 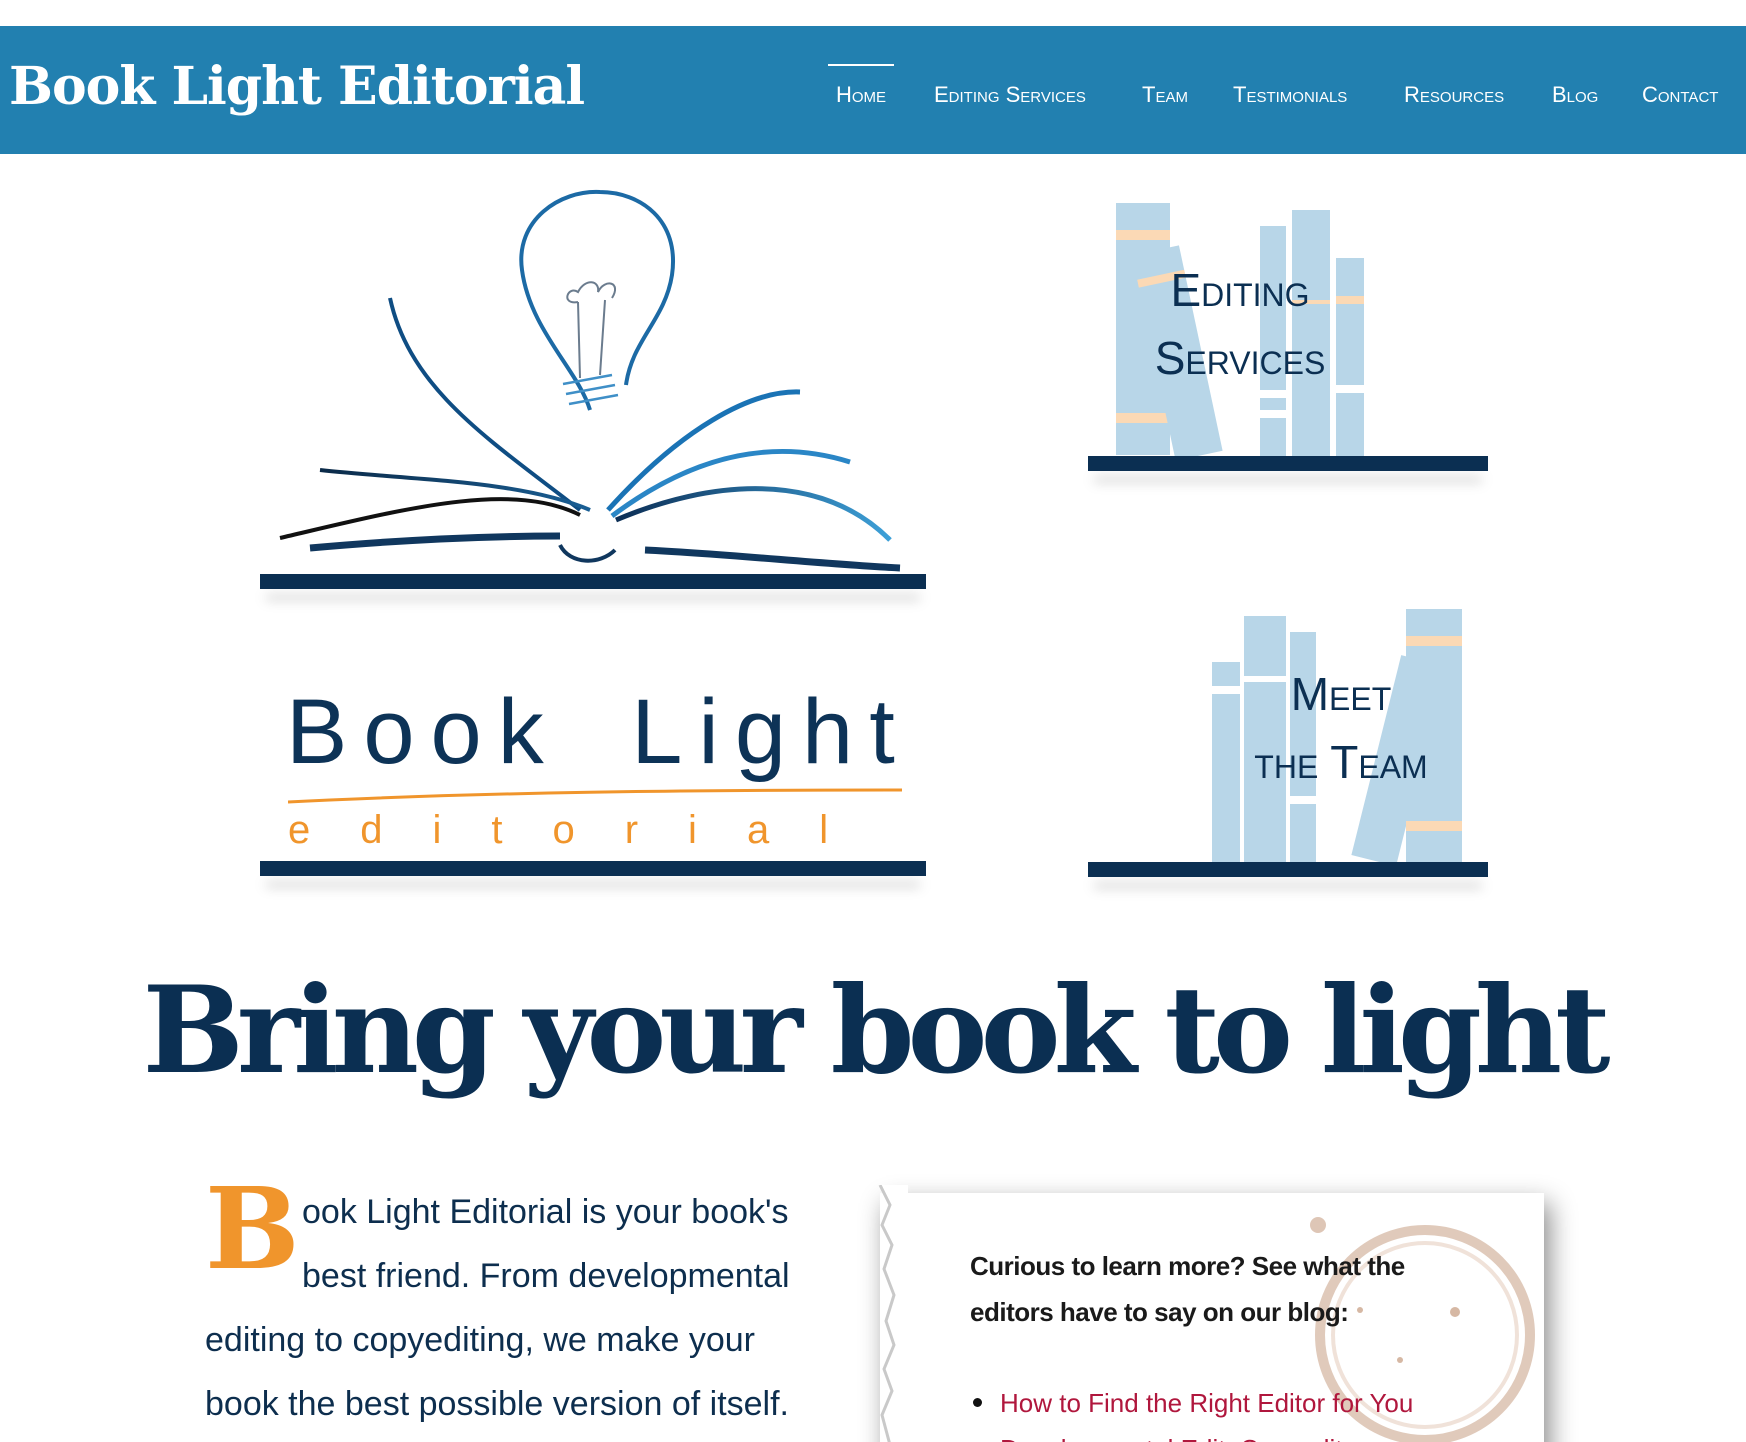 I want to click on nav-testimonials: Testimonials, so click(x=1290, y=102).